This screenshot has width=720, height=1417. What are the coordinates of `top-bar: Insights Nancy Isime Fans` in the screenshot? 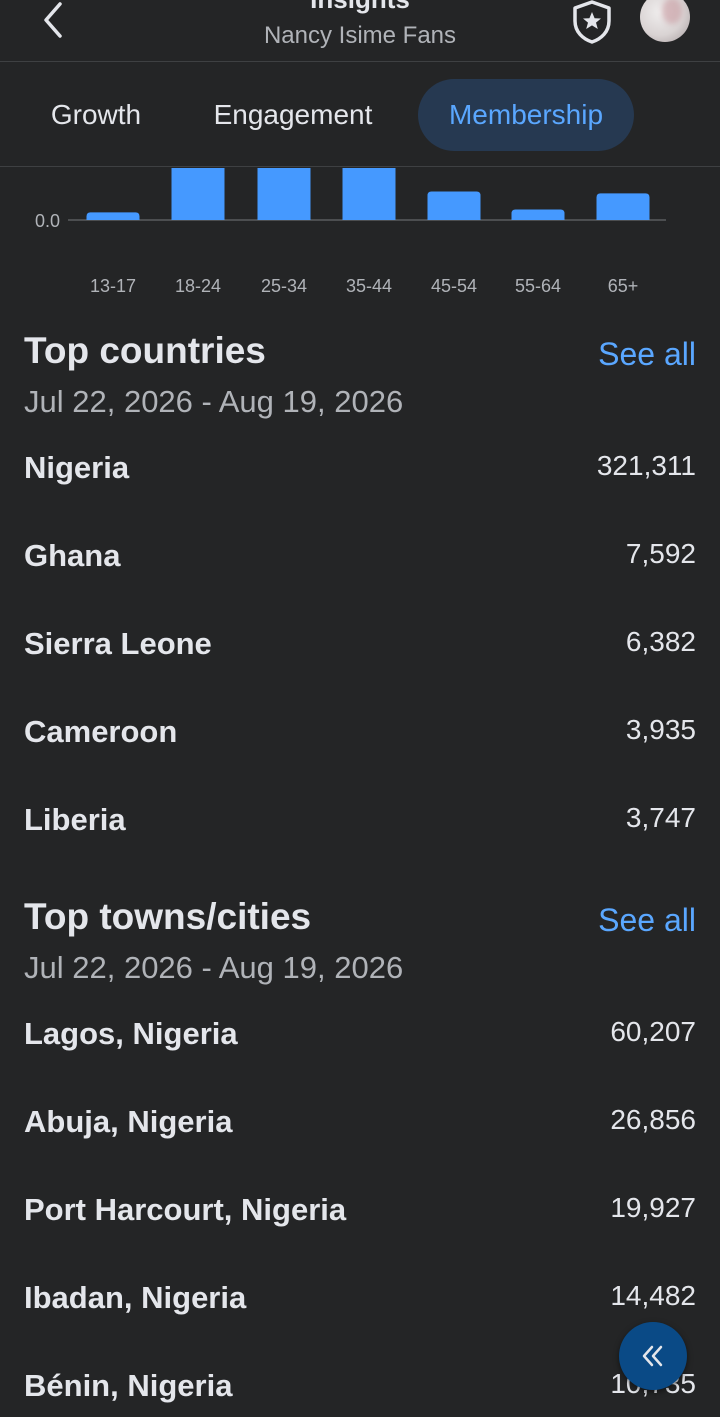 It's located at (360, 31).